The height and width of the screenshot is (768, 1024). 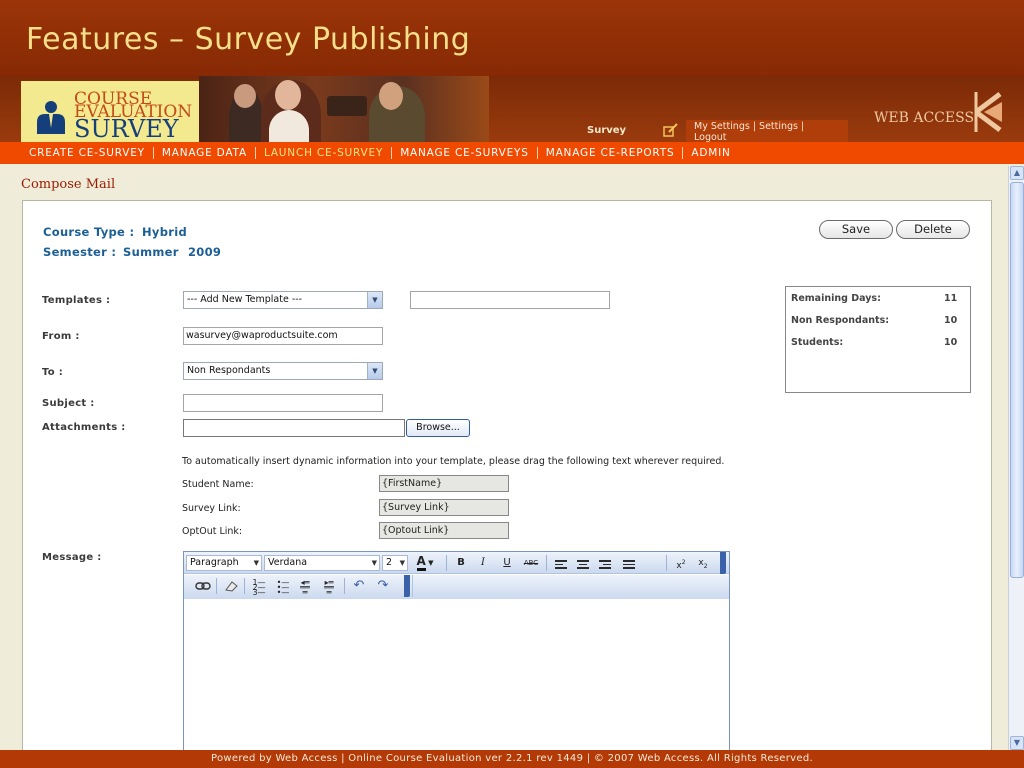 What do you see at coordinates (218, 484) in the screenshot?
I see `student-name-label: Student Name:` at bounding box center [218, 484].